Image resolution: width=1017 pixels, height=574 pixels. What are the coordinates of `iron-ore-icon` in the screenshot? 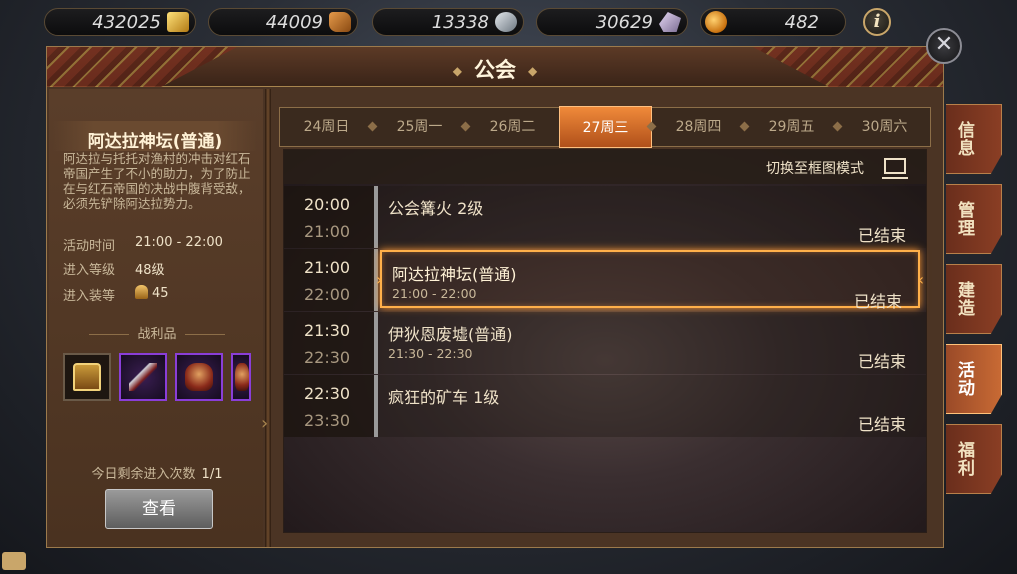 It's located at (506, 22).